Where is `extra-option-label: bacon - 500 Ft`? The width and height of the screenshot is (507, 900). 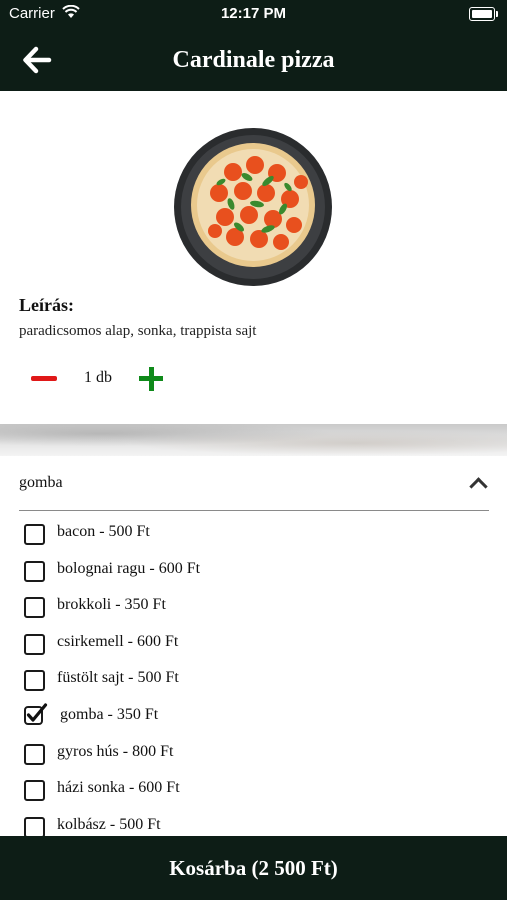
extra-option-label: bacon - 500 Ft is located at coordinates (103, 531).